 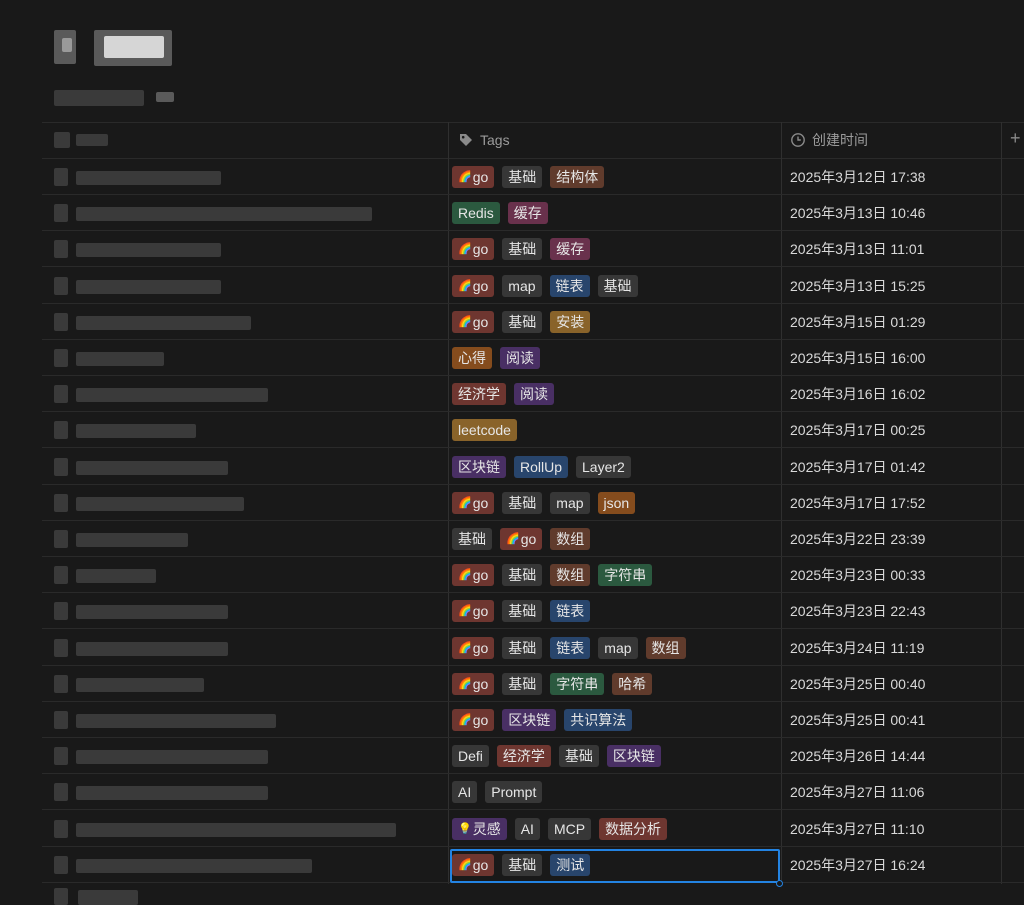 What do you see at coordinates (542, 720) in the screenshot?
I see `tags-cell: 🌈 go 区块链 共识算法` at bounding box center [542, 720].